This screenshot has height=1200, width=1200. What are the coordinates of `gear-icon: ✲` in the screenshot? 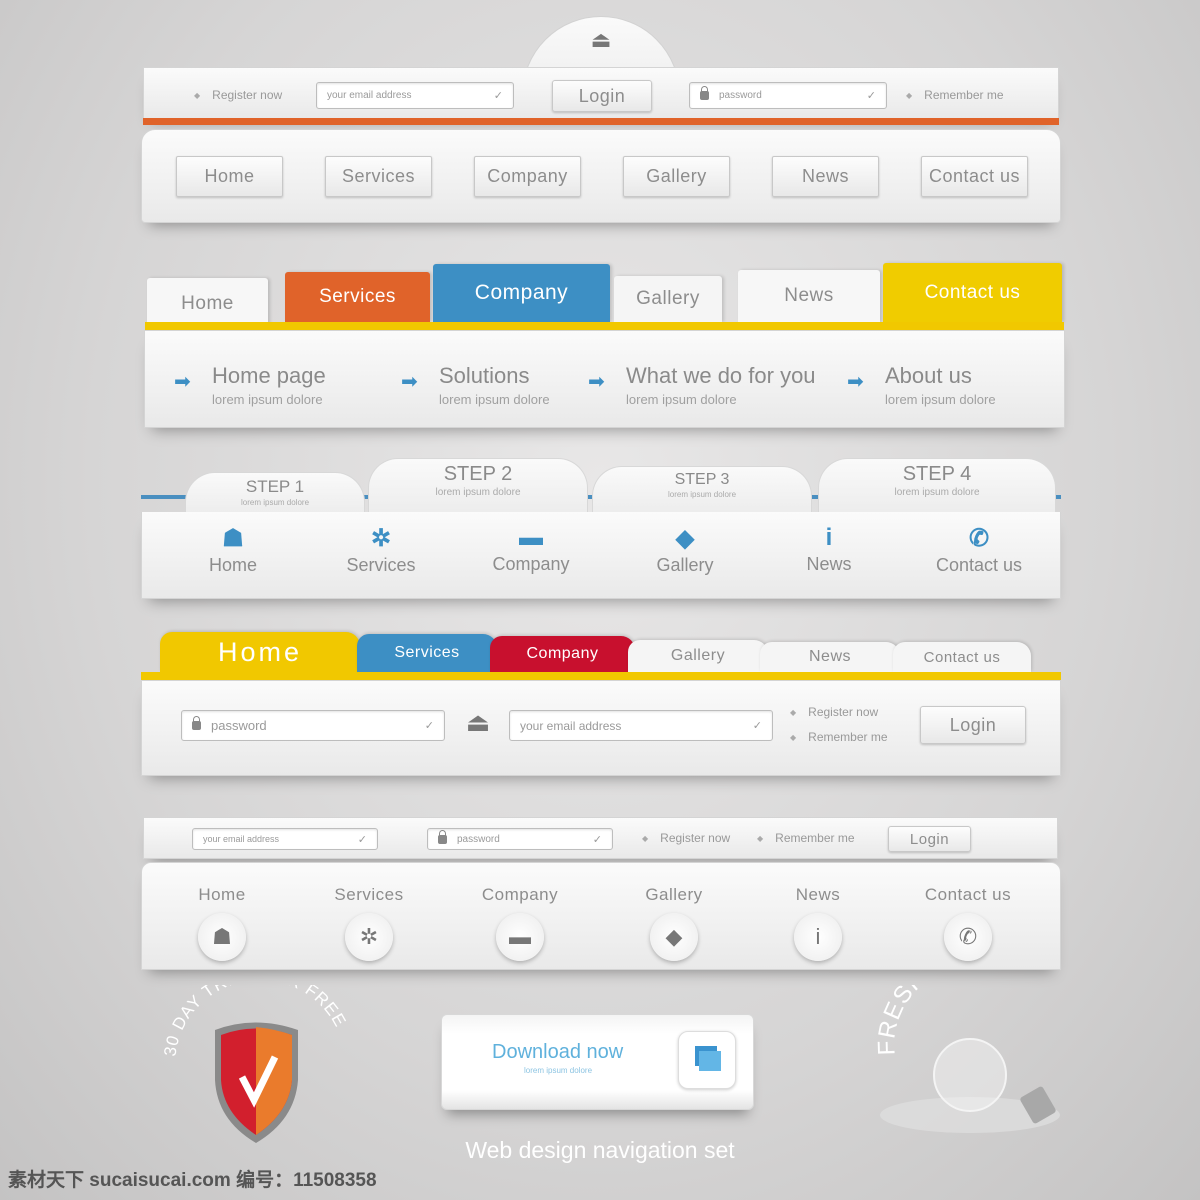 It's located at (369, 937).